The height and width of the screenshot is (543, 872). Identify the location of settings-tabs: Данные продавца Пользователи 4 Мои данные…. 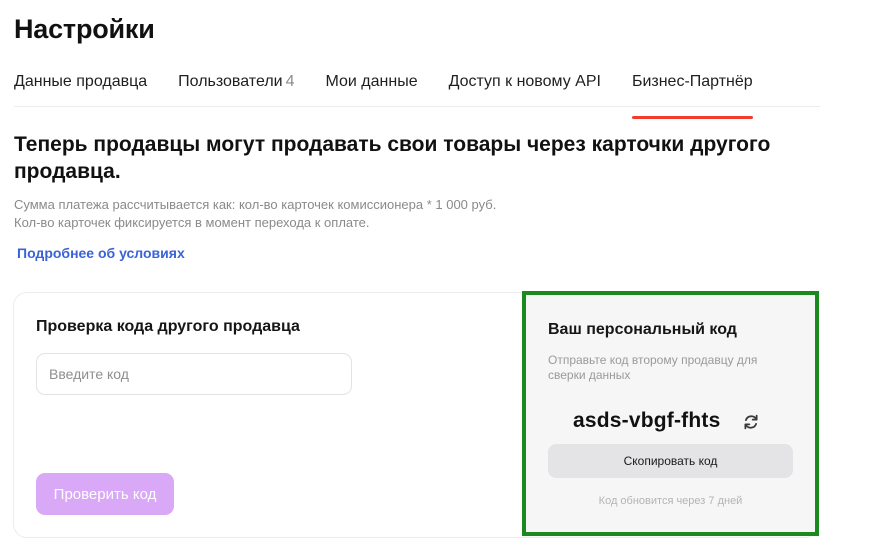
(417, 94).